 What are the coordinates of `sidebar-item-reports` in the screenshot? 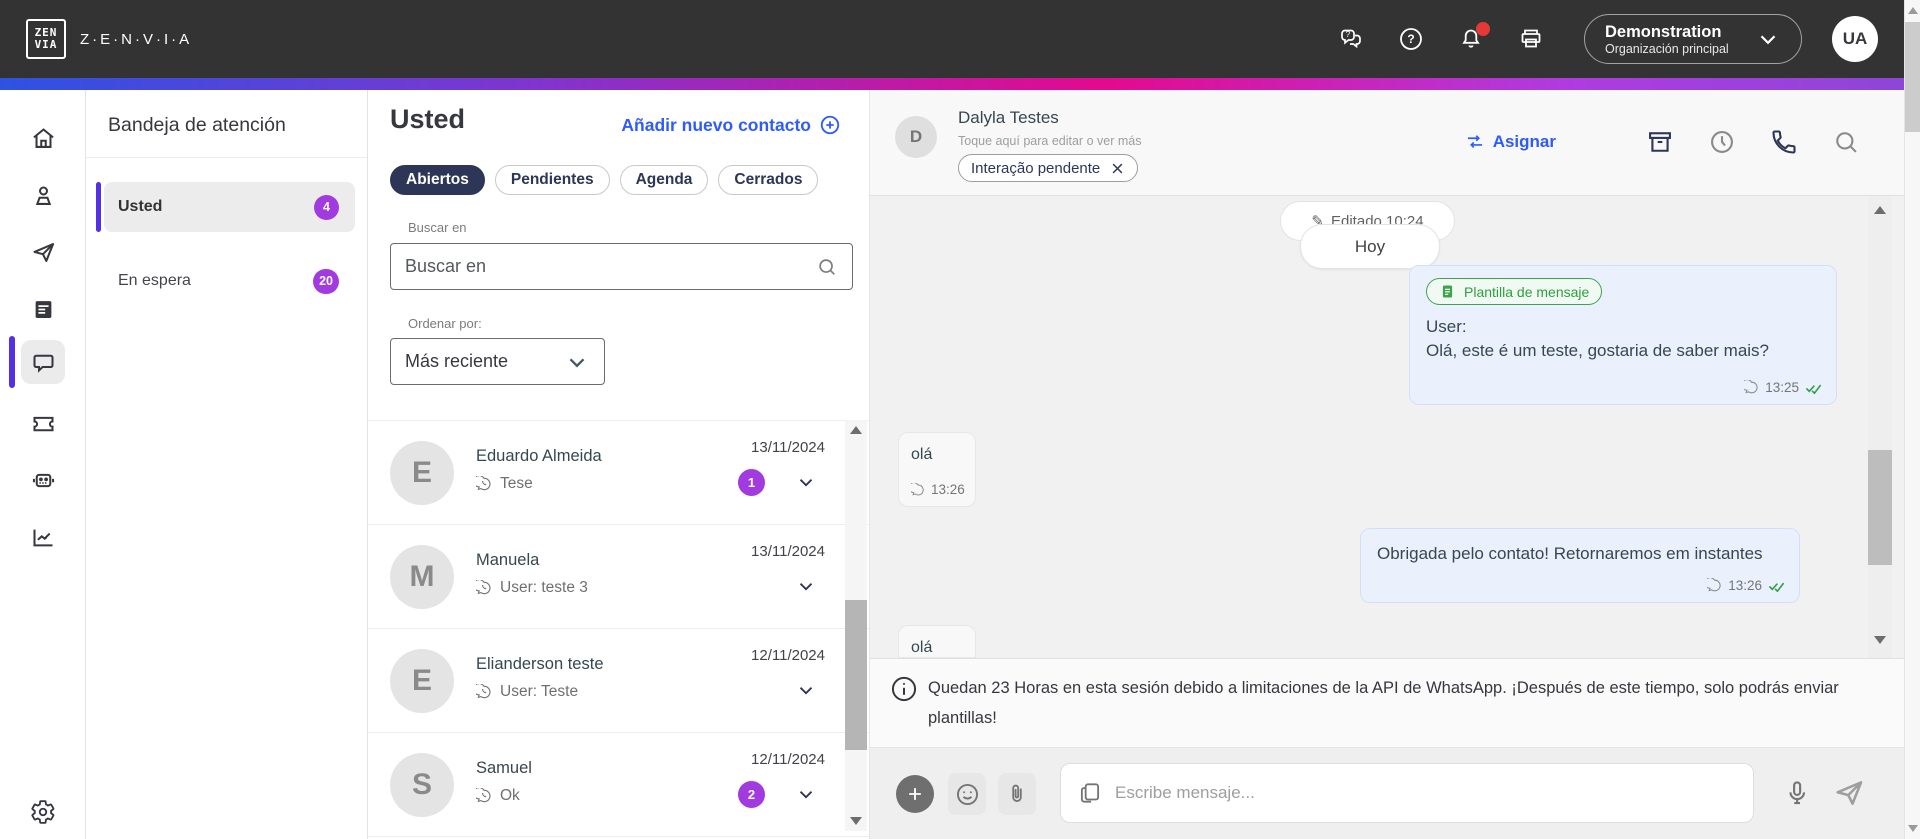 It's located at (43, 537).